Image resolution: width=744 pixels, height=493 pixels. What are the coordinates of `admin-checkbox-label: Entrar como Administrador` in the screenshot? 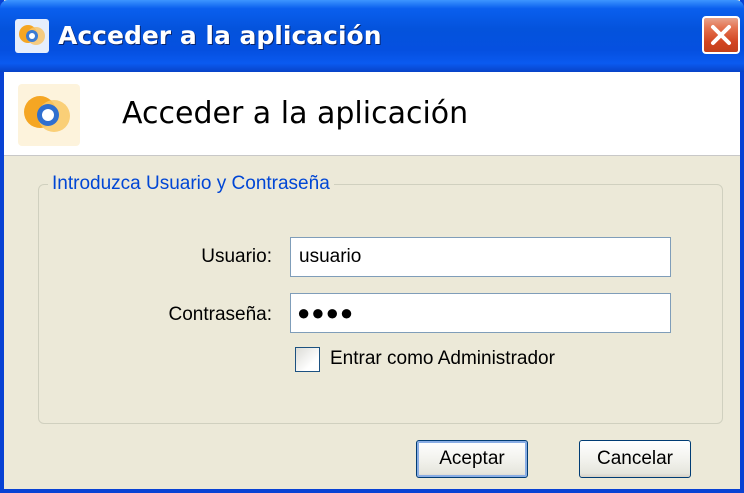 It's located at (442, 359).